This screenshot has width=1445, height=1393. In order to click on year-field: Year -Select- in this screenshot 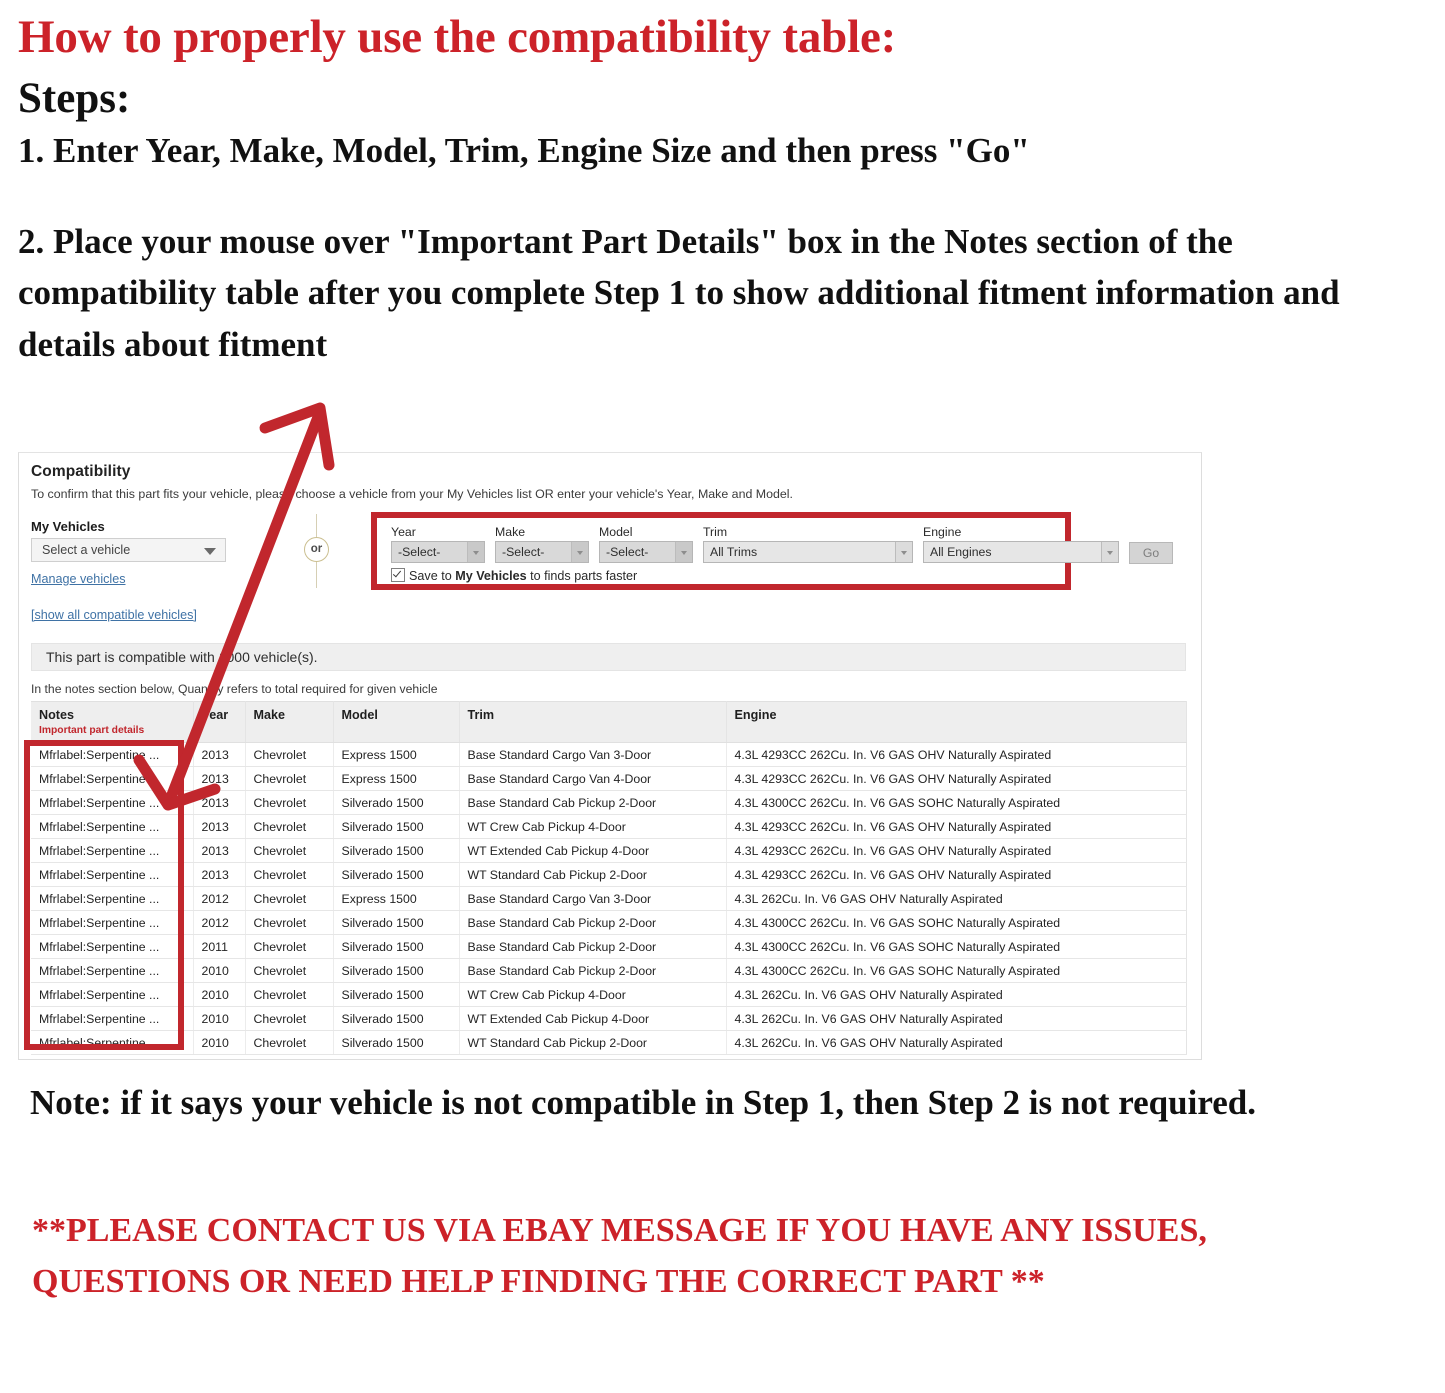, I will do `click(438, 544)`.